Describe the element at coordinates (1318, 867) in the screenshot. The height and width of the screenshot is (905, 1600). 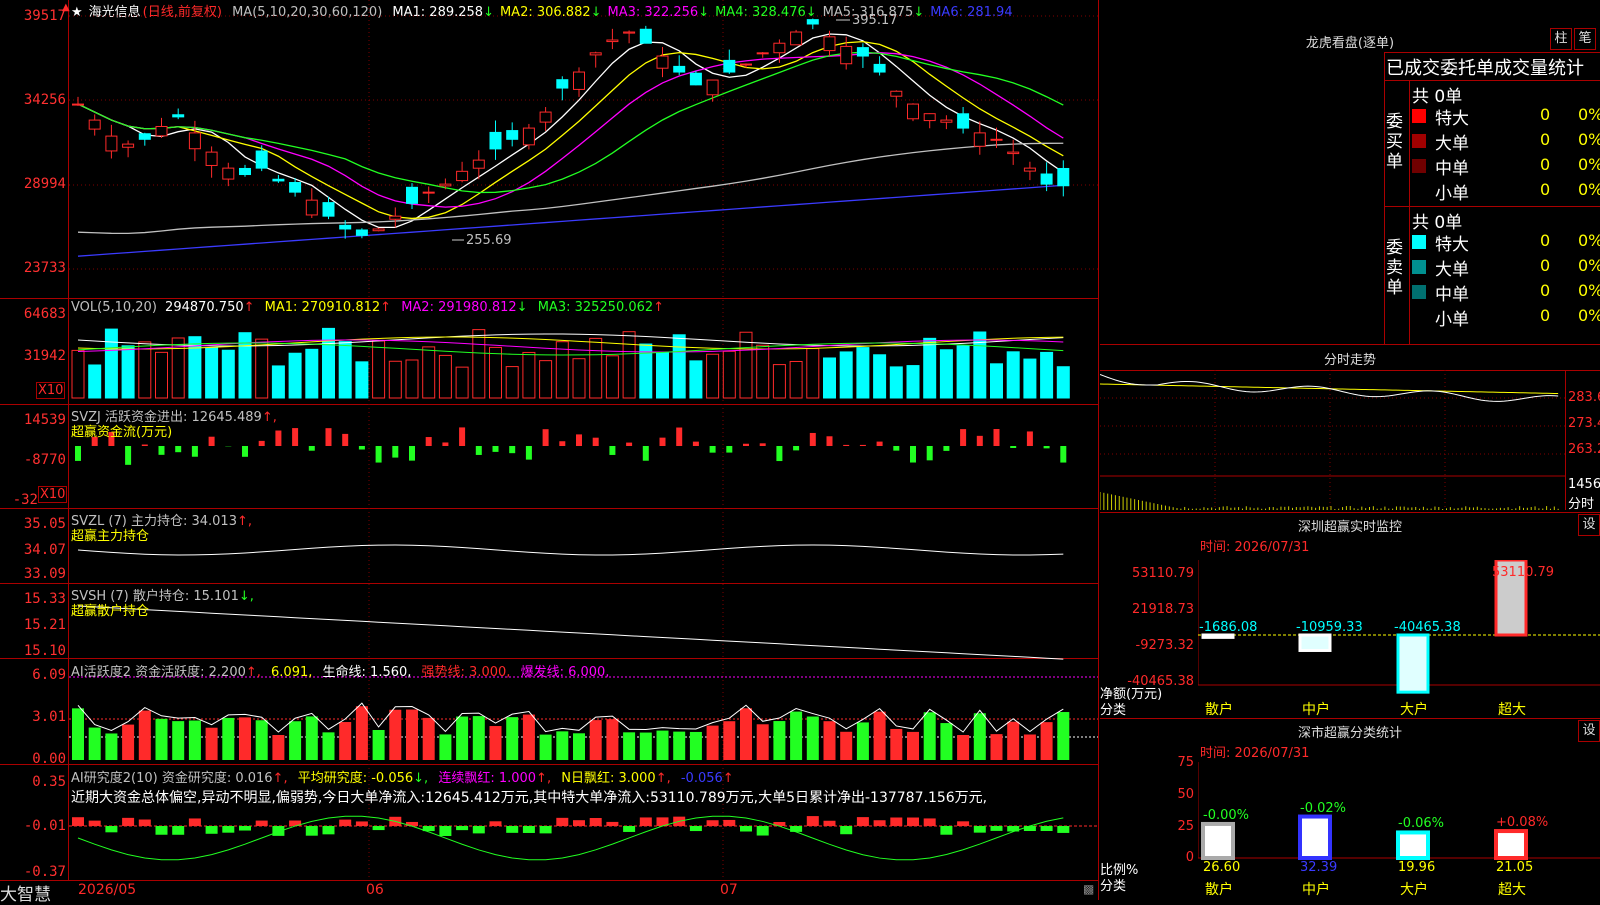
I see `class-value: 32.39` at that location.